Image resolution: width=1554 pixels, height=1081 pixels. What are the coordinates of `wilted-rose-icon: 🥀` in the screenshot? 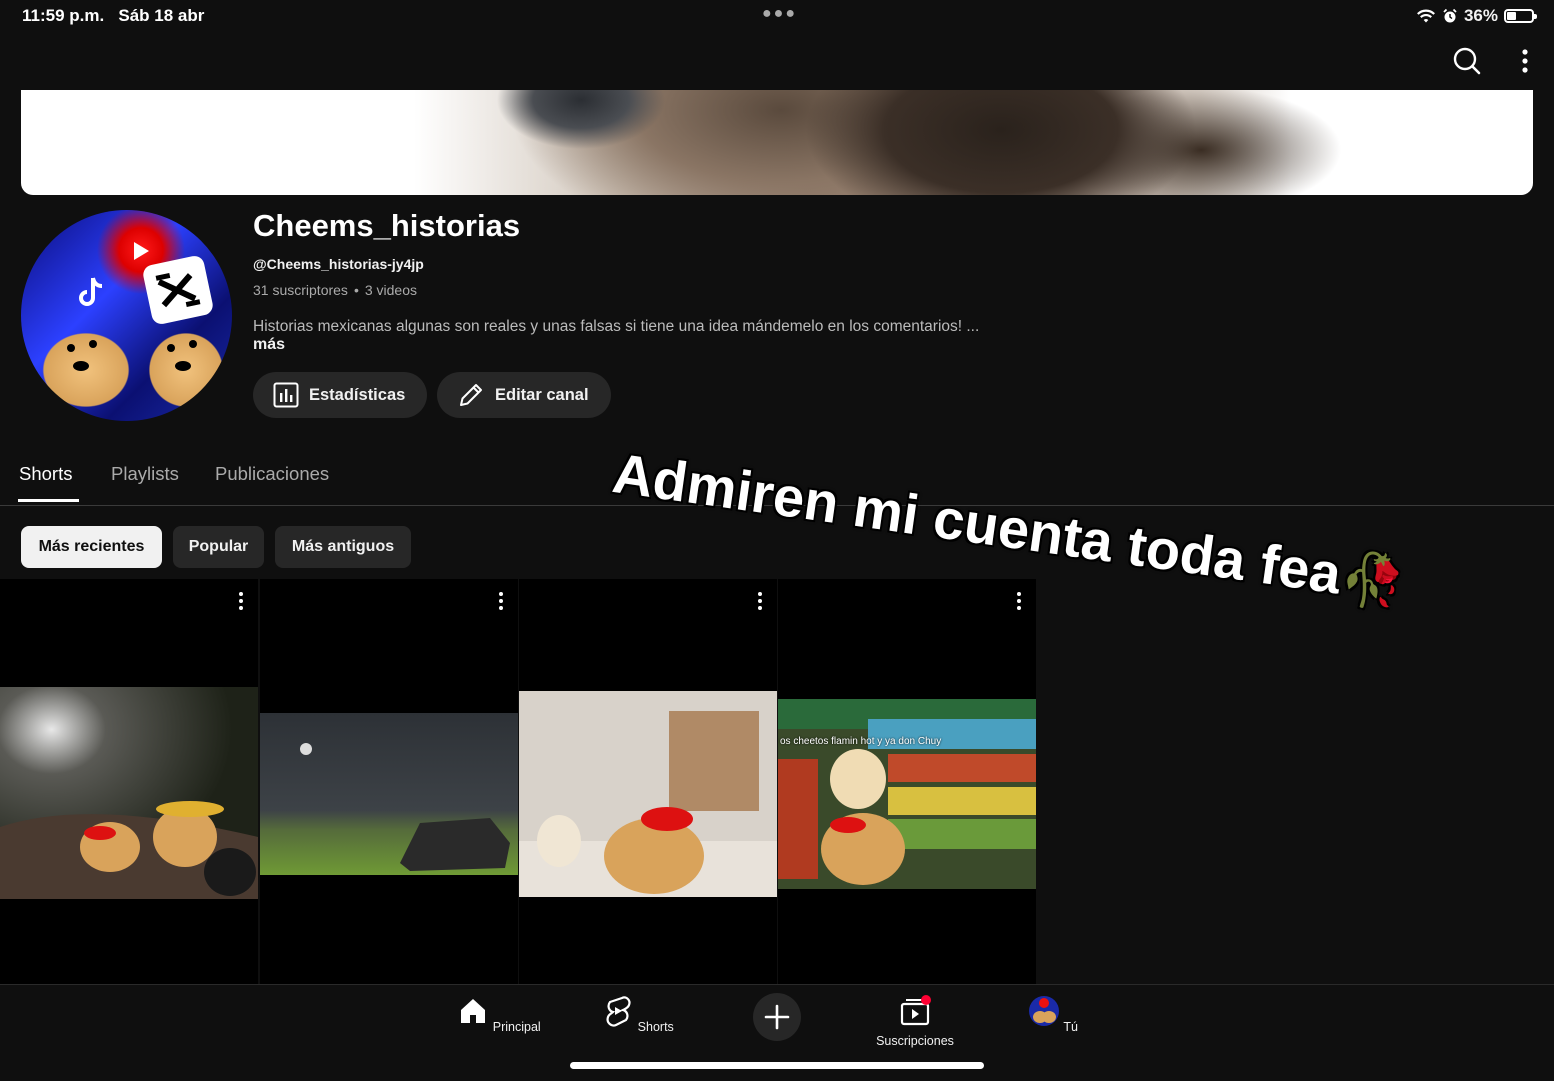 It's located at (1372, 581).